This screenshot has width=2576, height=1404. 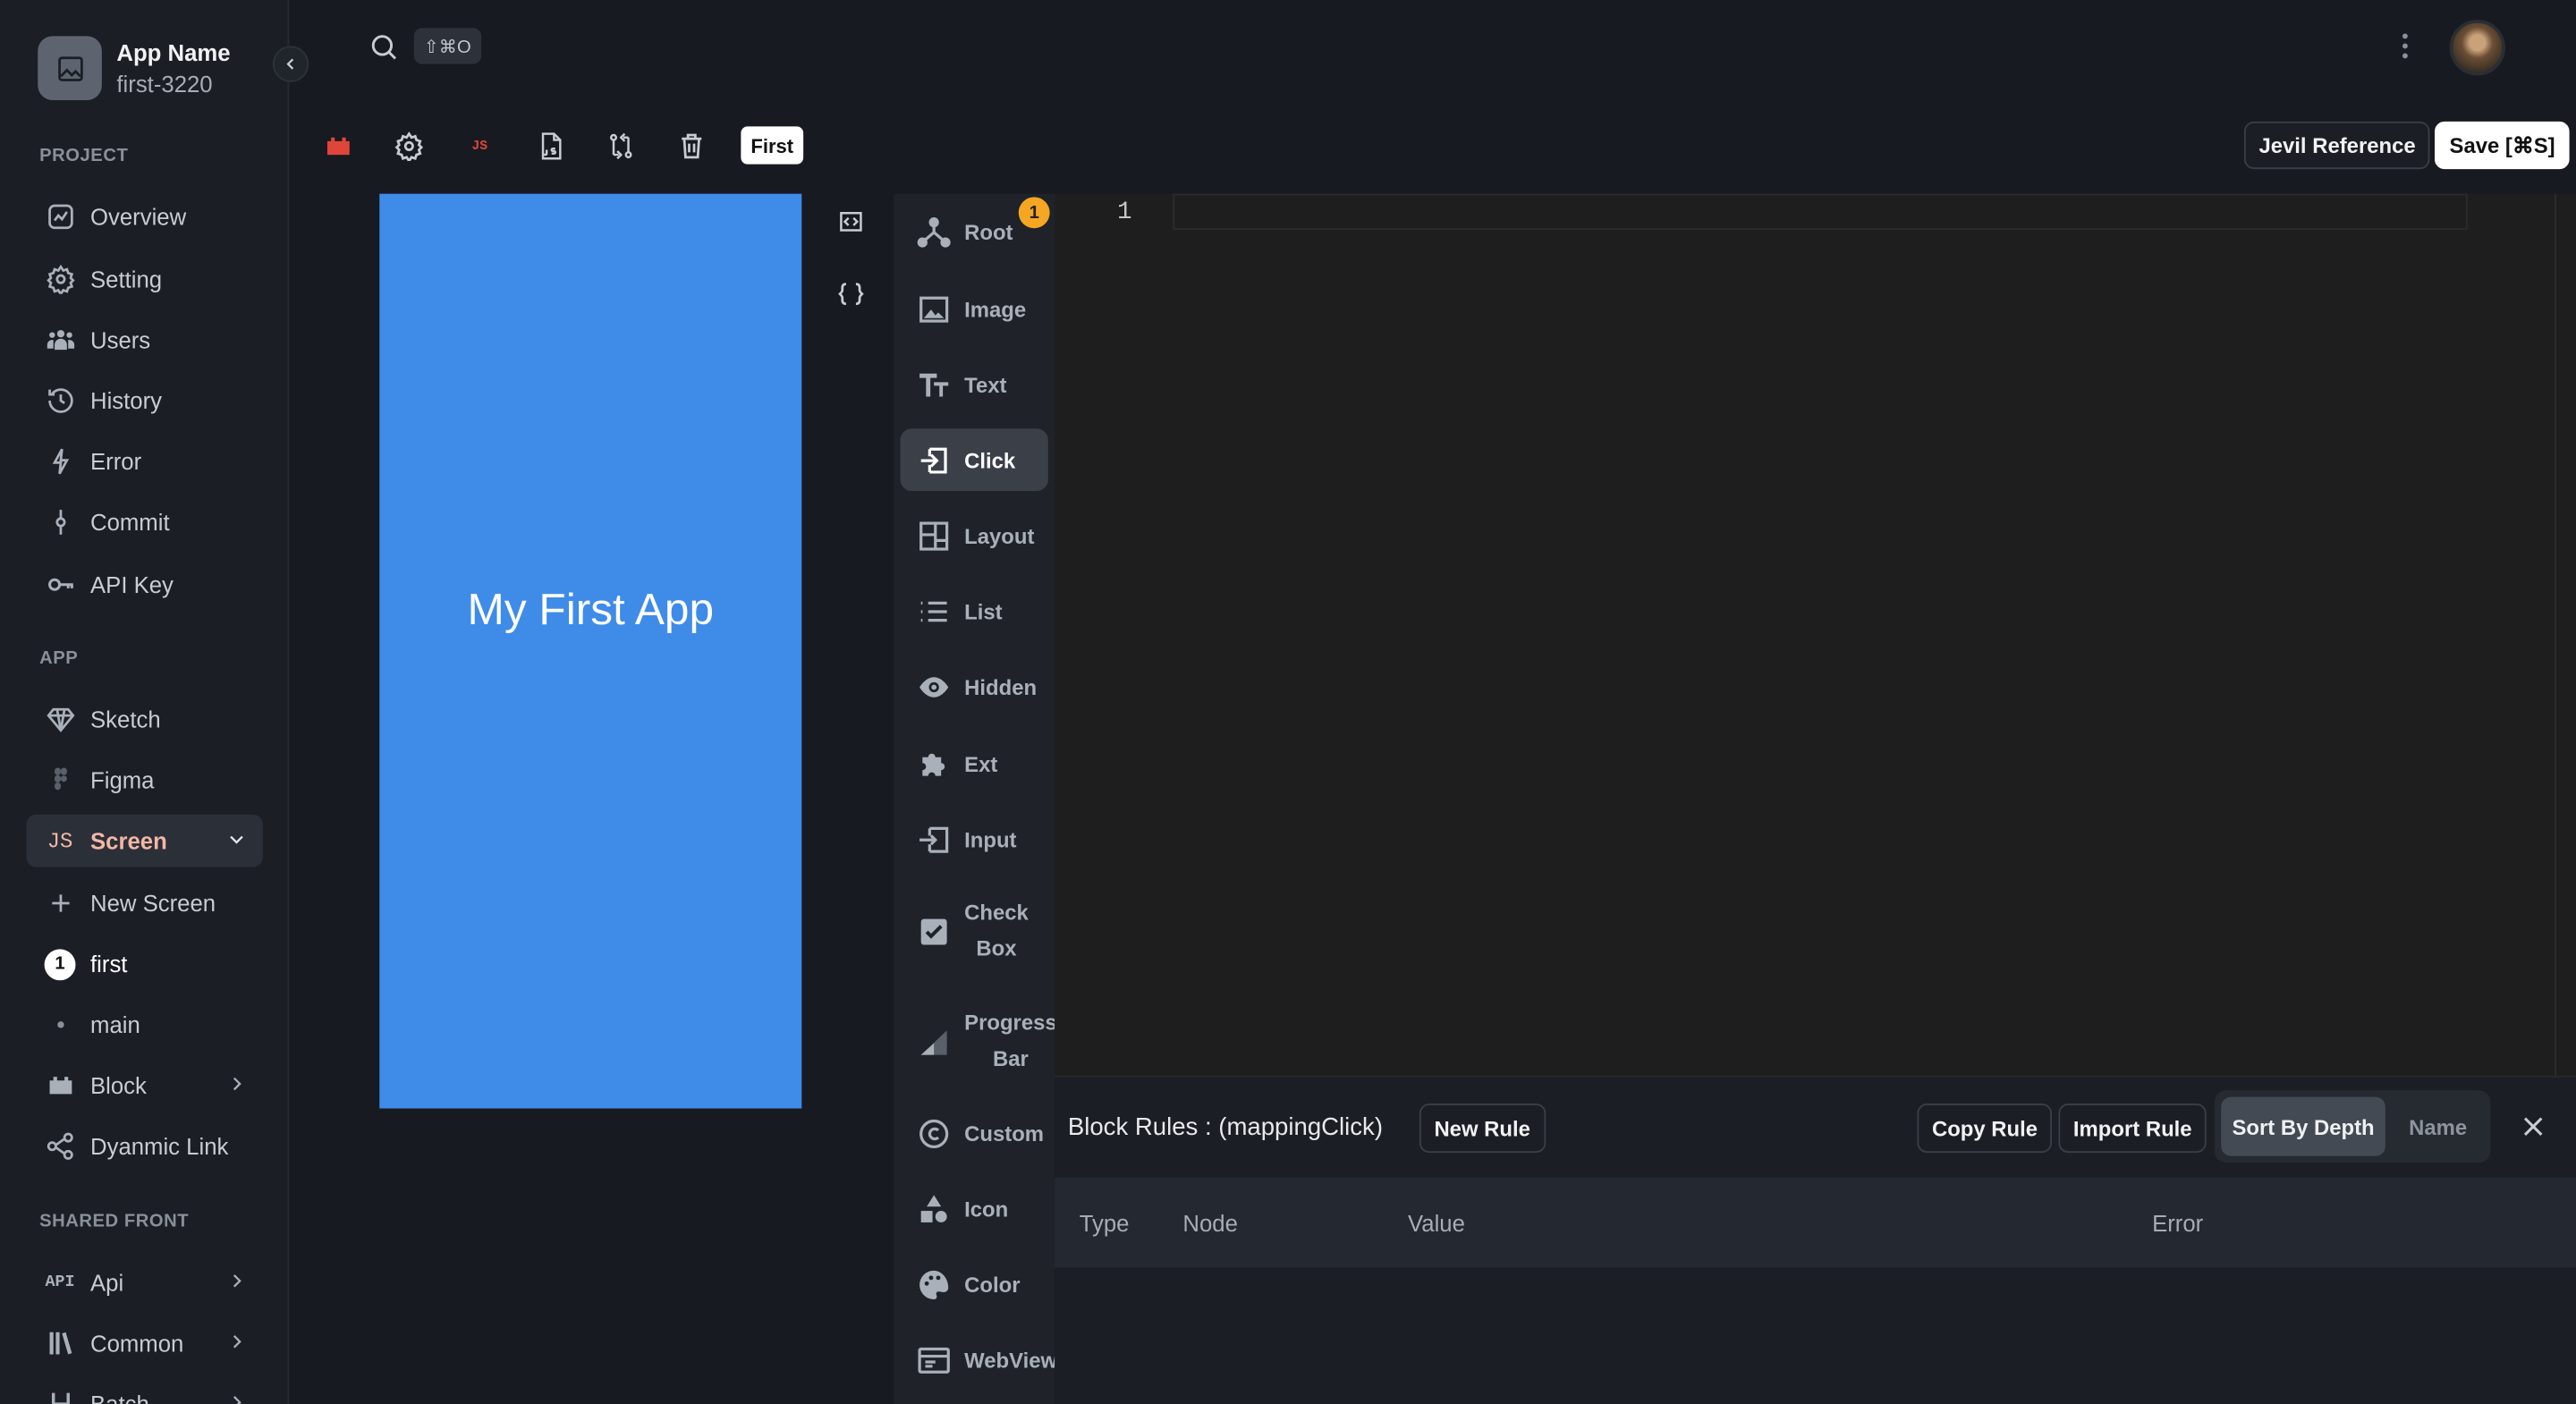 I want to click on trash-icon, so click(x=691, y=147).